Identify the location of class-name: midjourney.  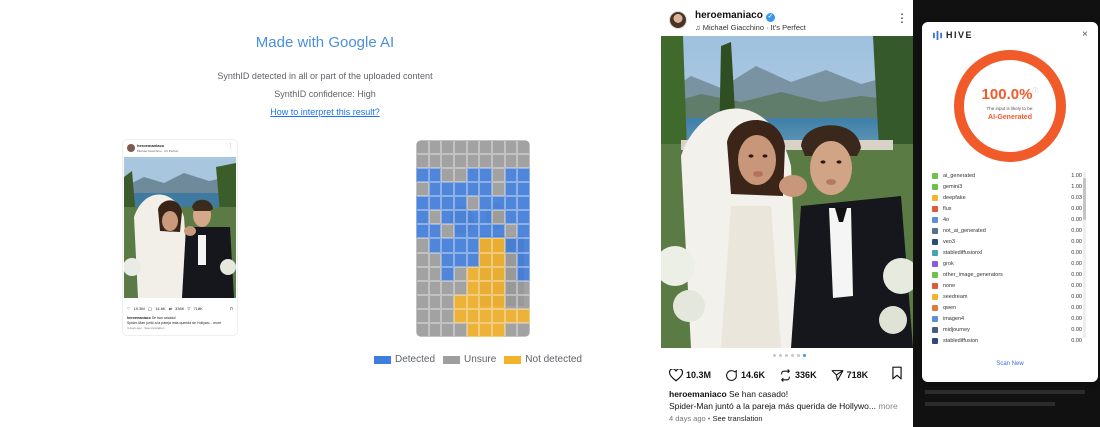
(956, 329).